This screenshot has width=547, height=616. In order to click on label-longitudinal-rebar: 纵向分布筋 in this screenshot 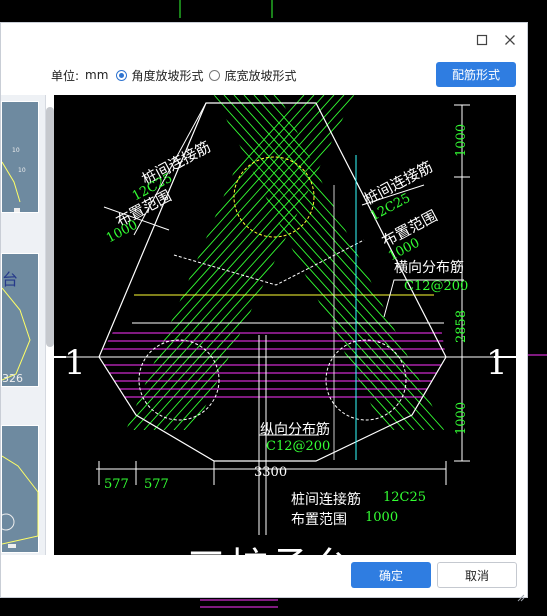, I will do `click(295, 430)`.